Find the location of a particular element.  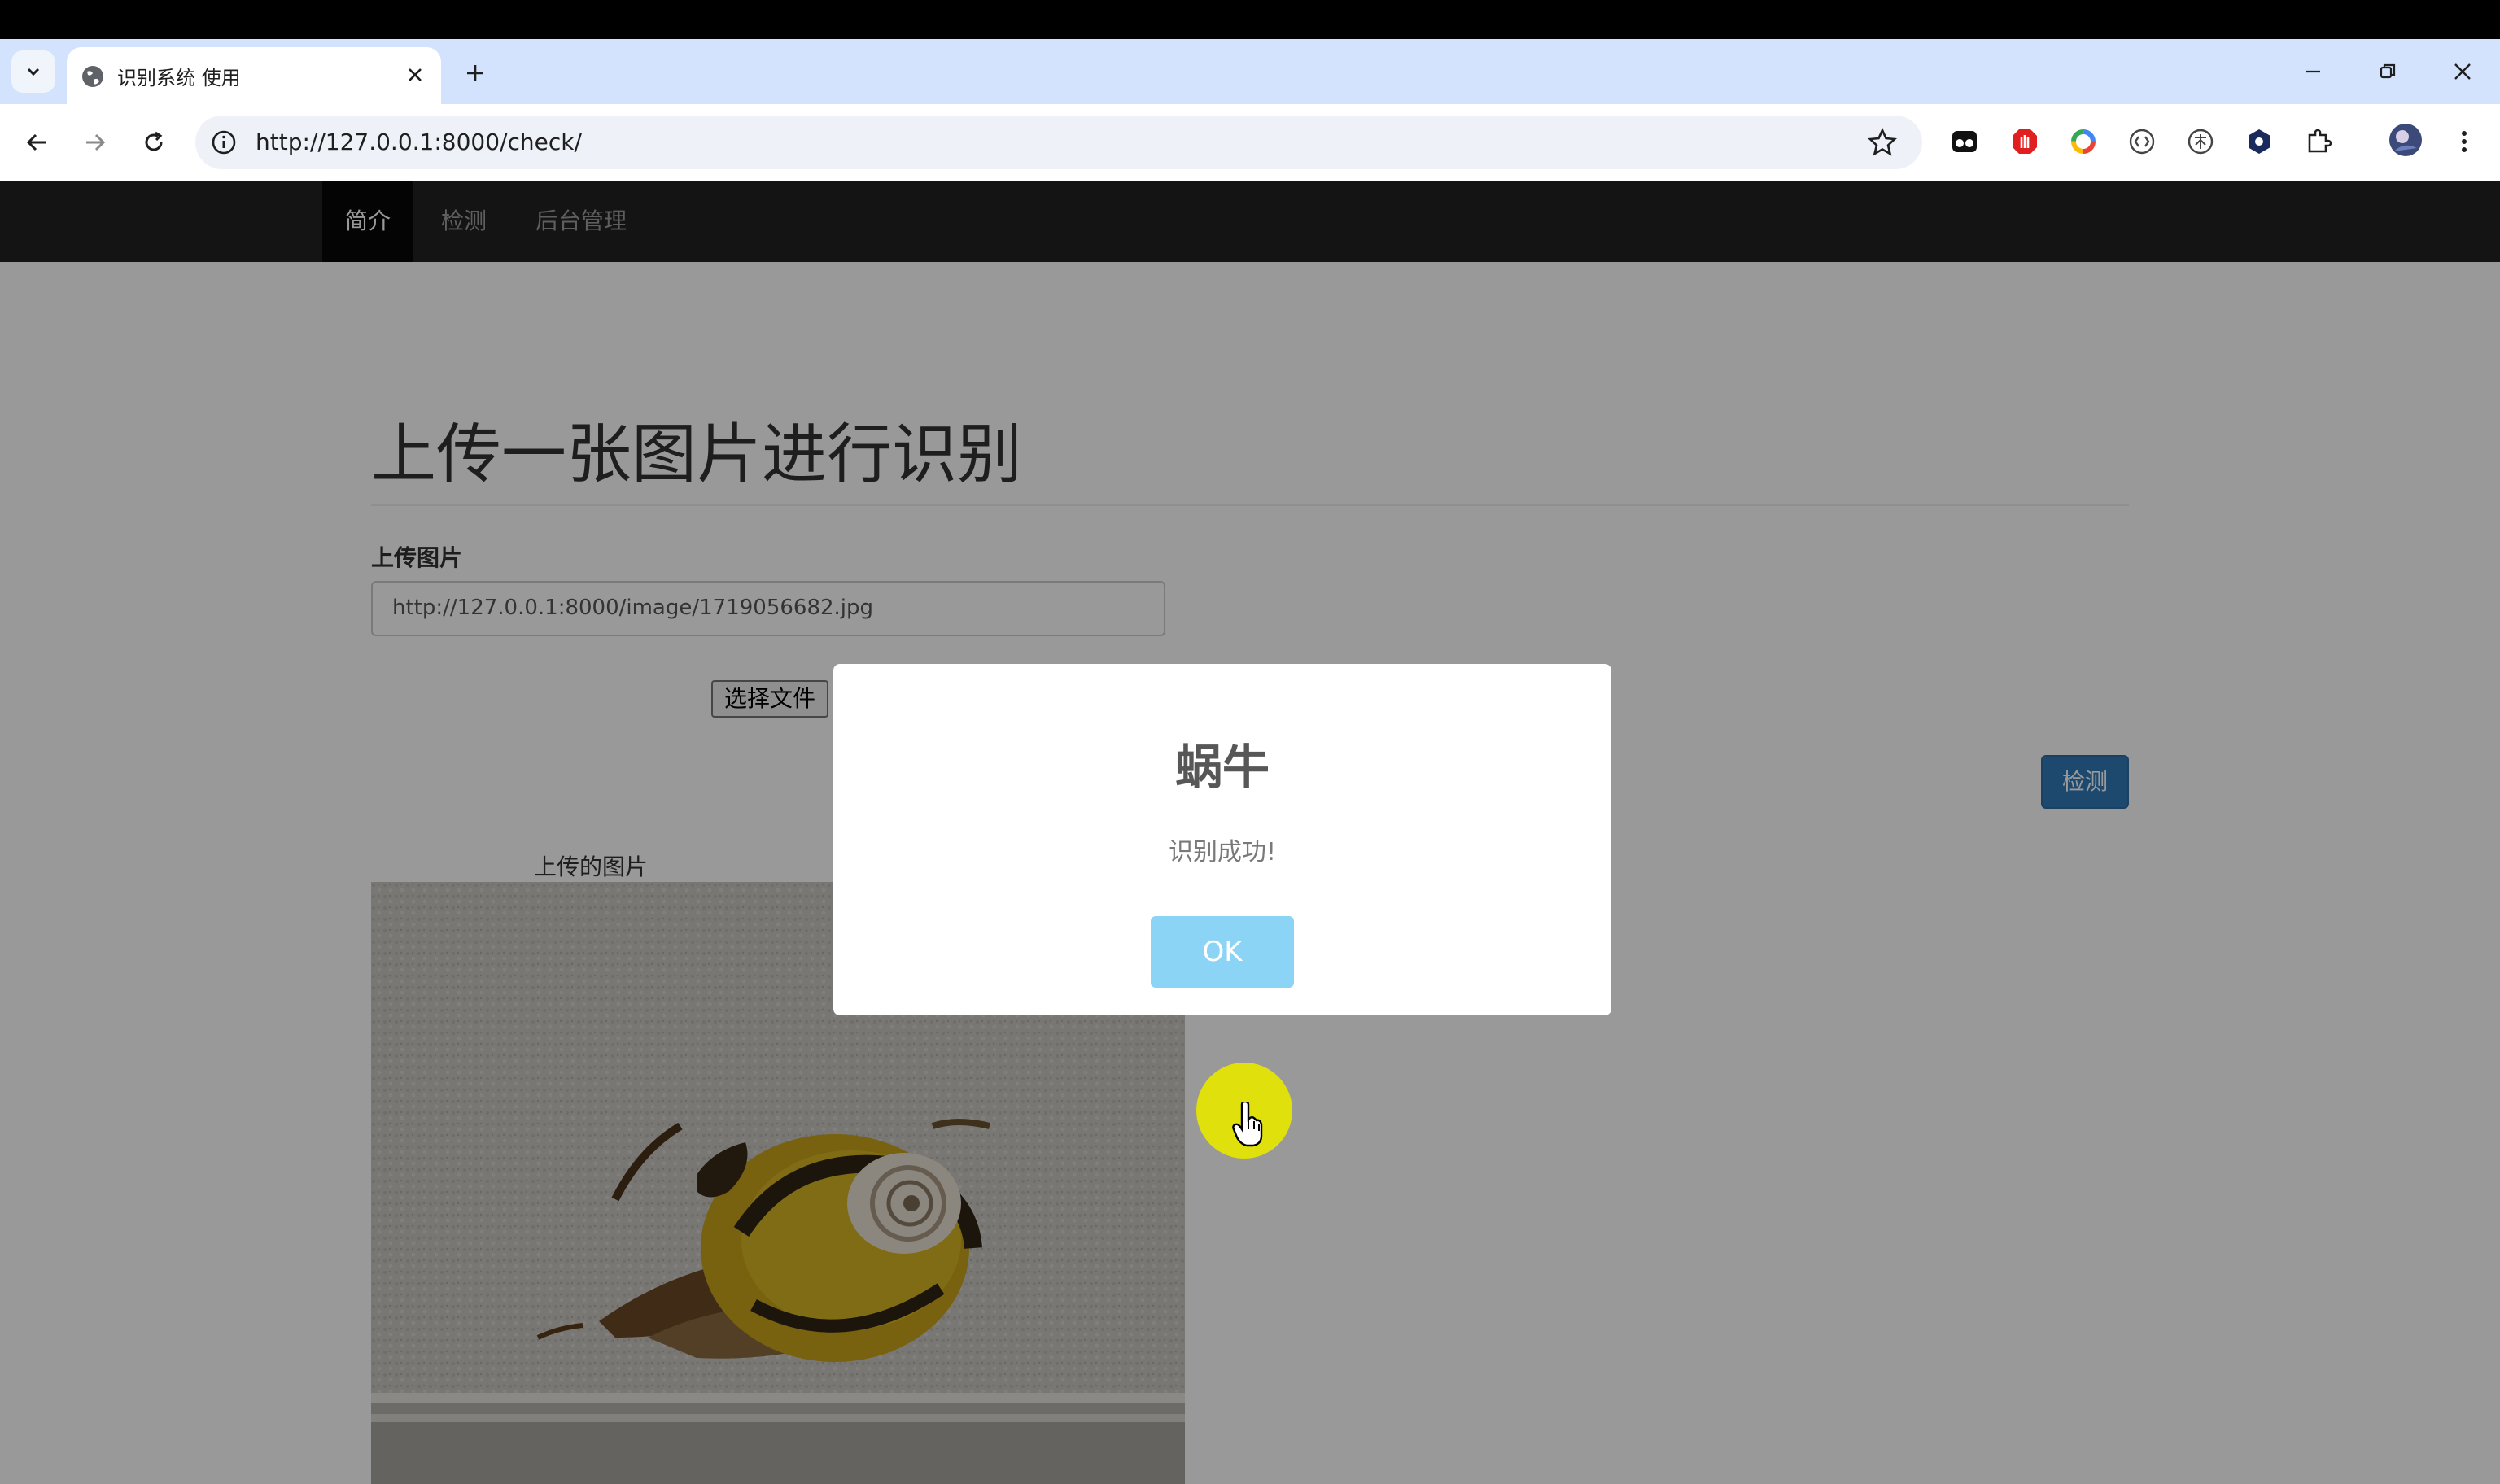

puzzle-icon is located at coordinates (2320, 141).